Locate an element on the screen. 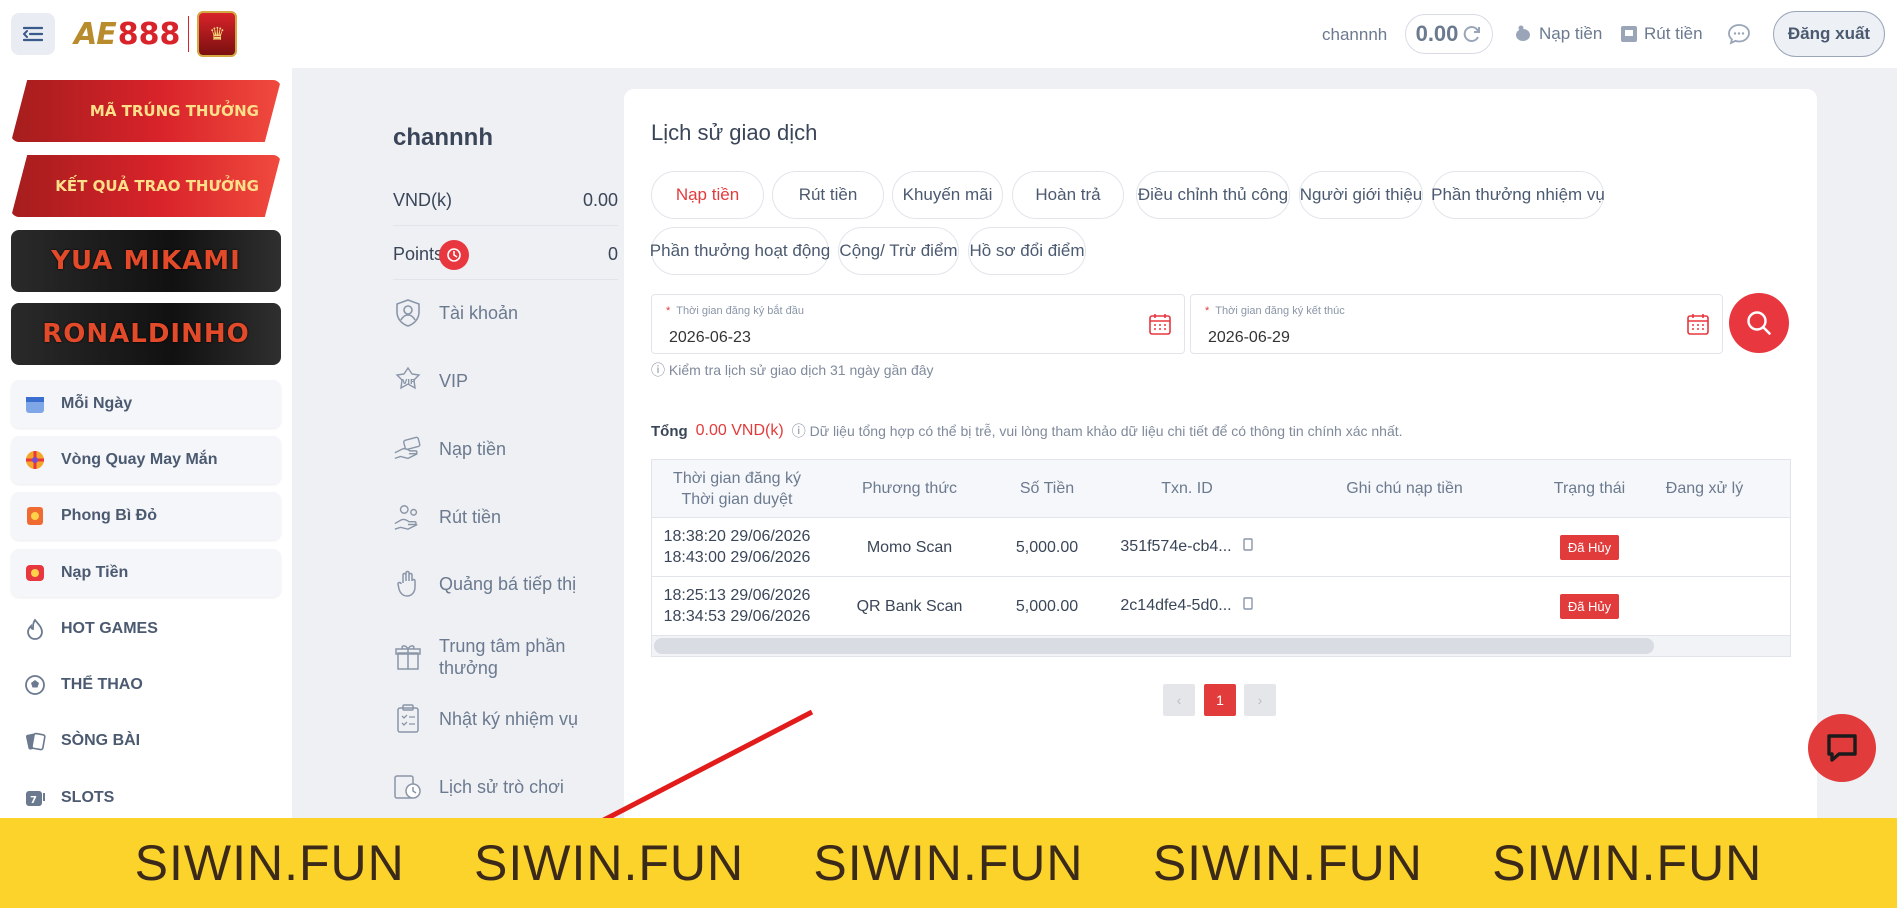 The width and height of the screenshot is (1897, 908). site-logo: AE 888 ♛ is located at coordinates (156, 34).